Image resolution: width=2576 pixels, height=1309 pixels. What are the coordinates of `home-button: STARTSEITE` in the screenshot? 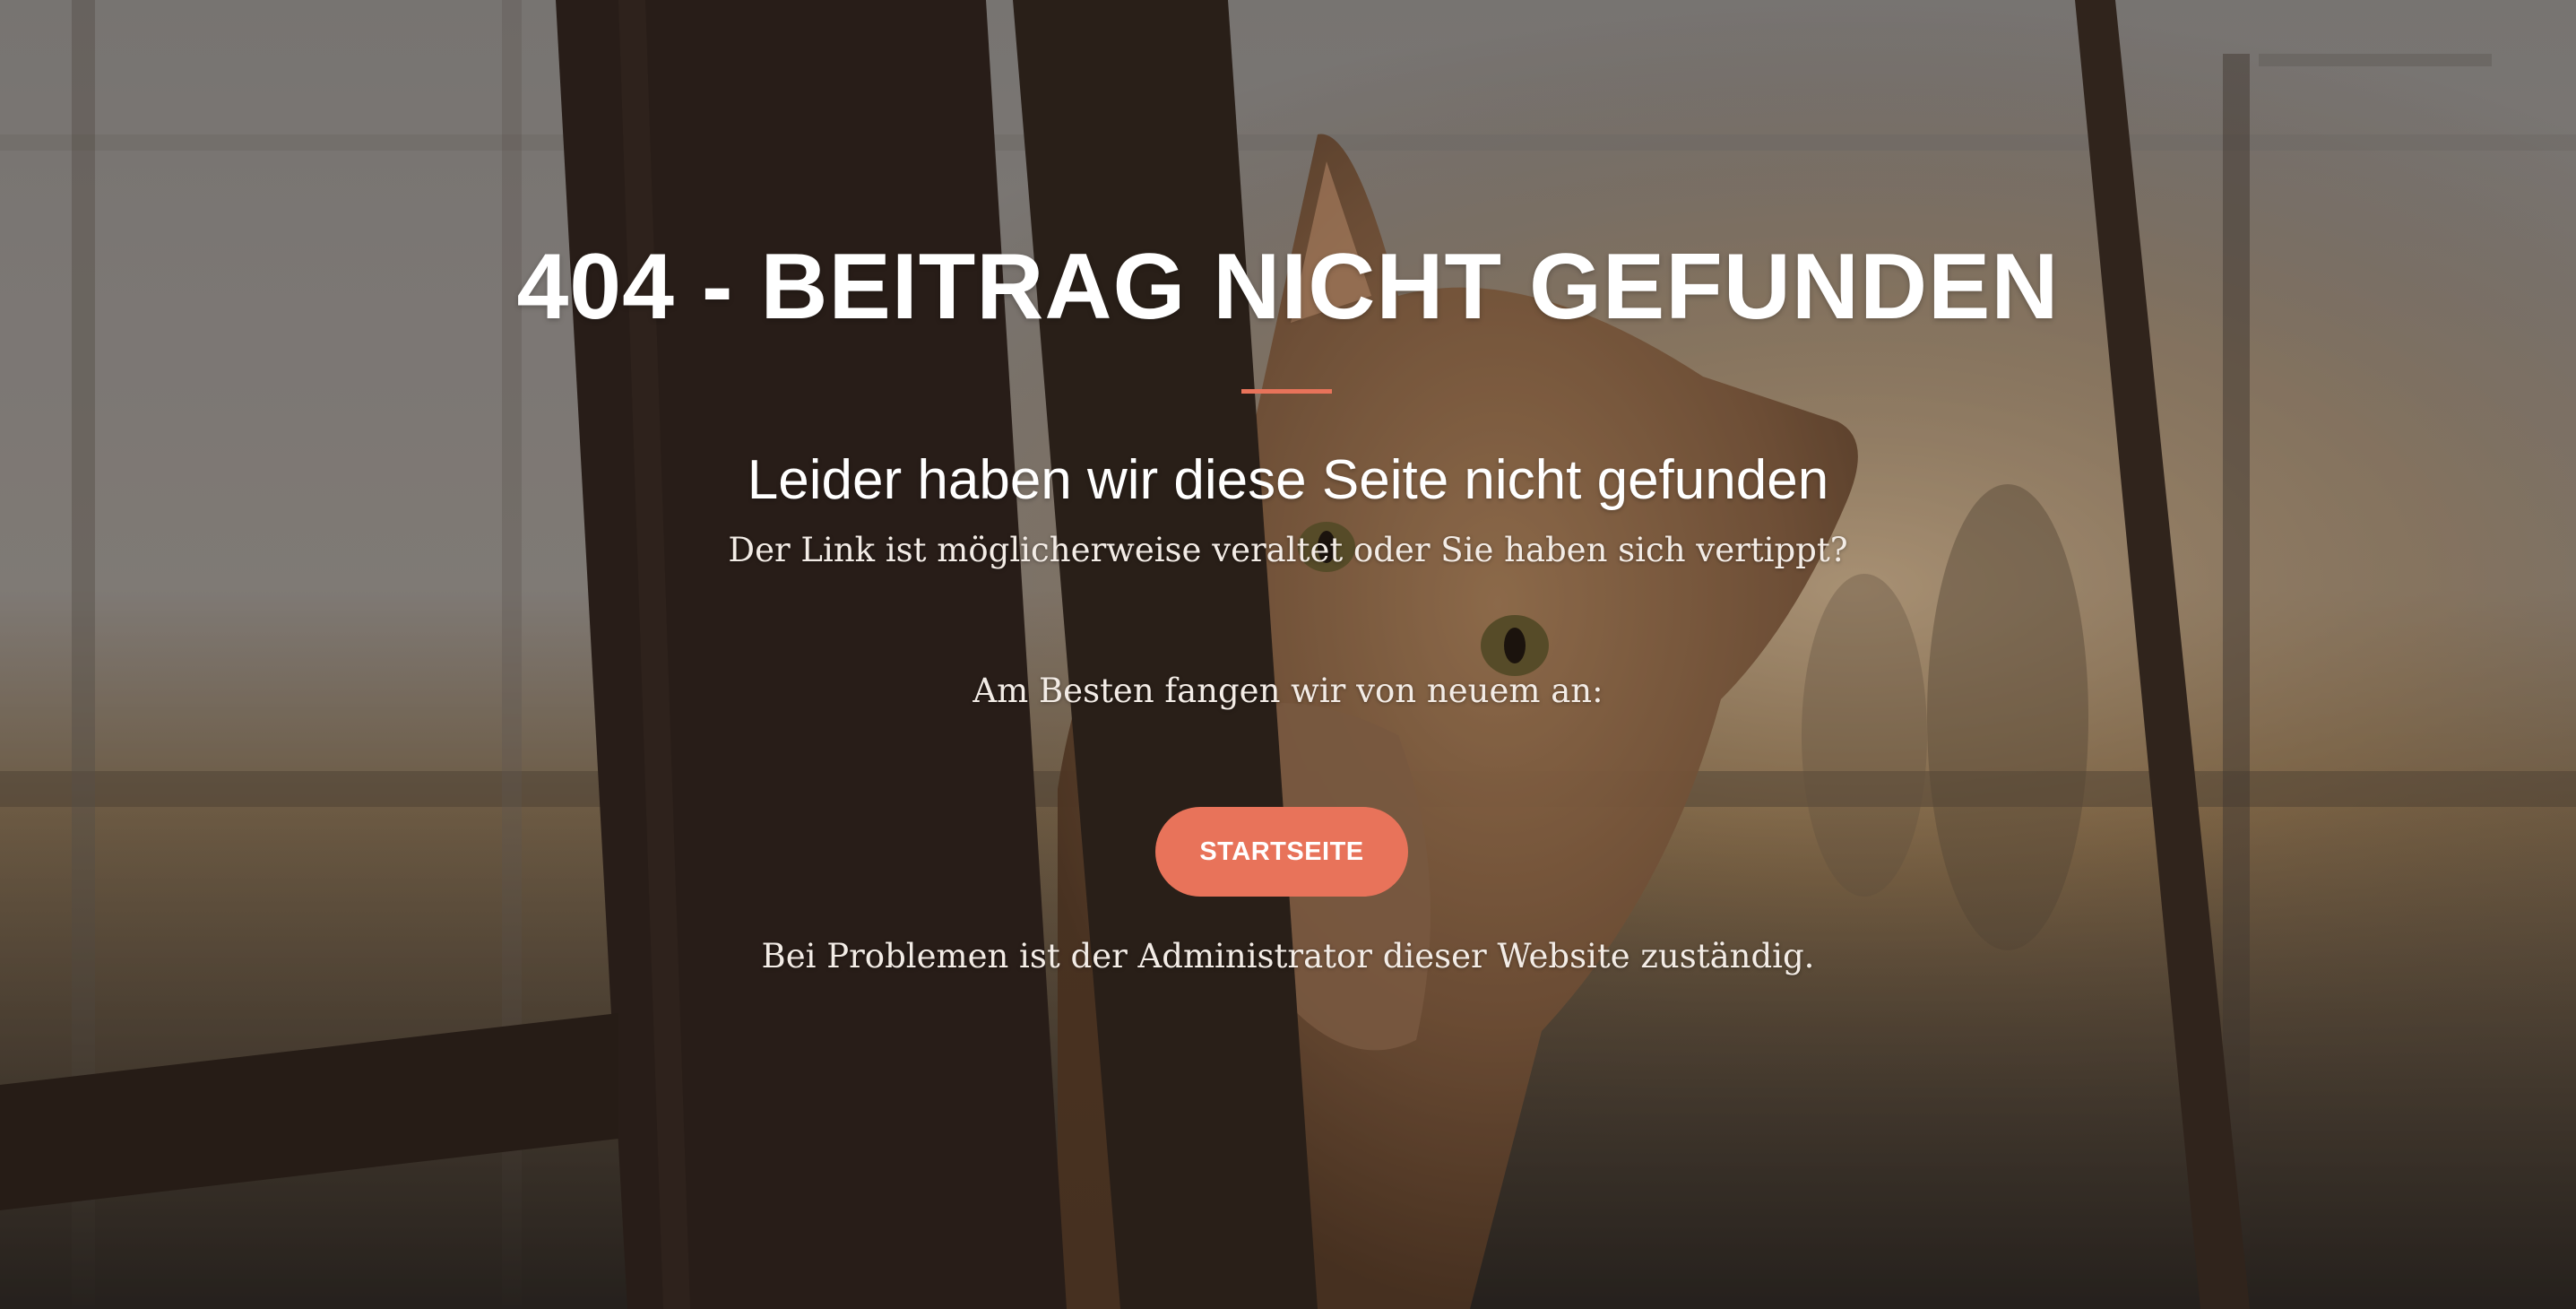 It's located at (1281, 852).